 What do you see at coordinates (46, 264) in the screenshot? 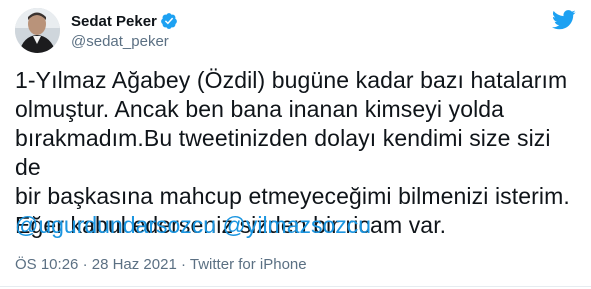
I see `tweet-time: ÖS 10:26` at bounding box center [46, 264].